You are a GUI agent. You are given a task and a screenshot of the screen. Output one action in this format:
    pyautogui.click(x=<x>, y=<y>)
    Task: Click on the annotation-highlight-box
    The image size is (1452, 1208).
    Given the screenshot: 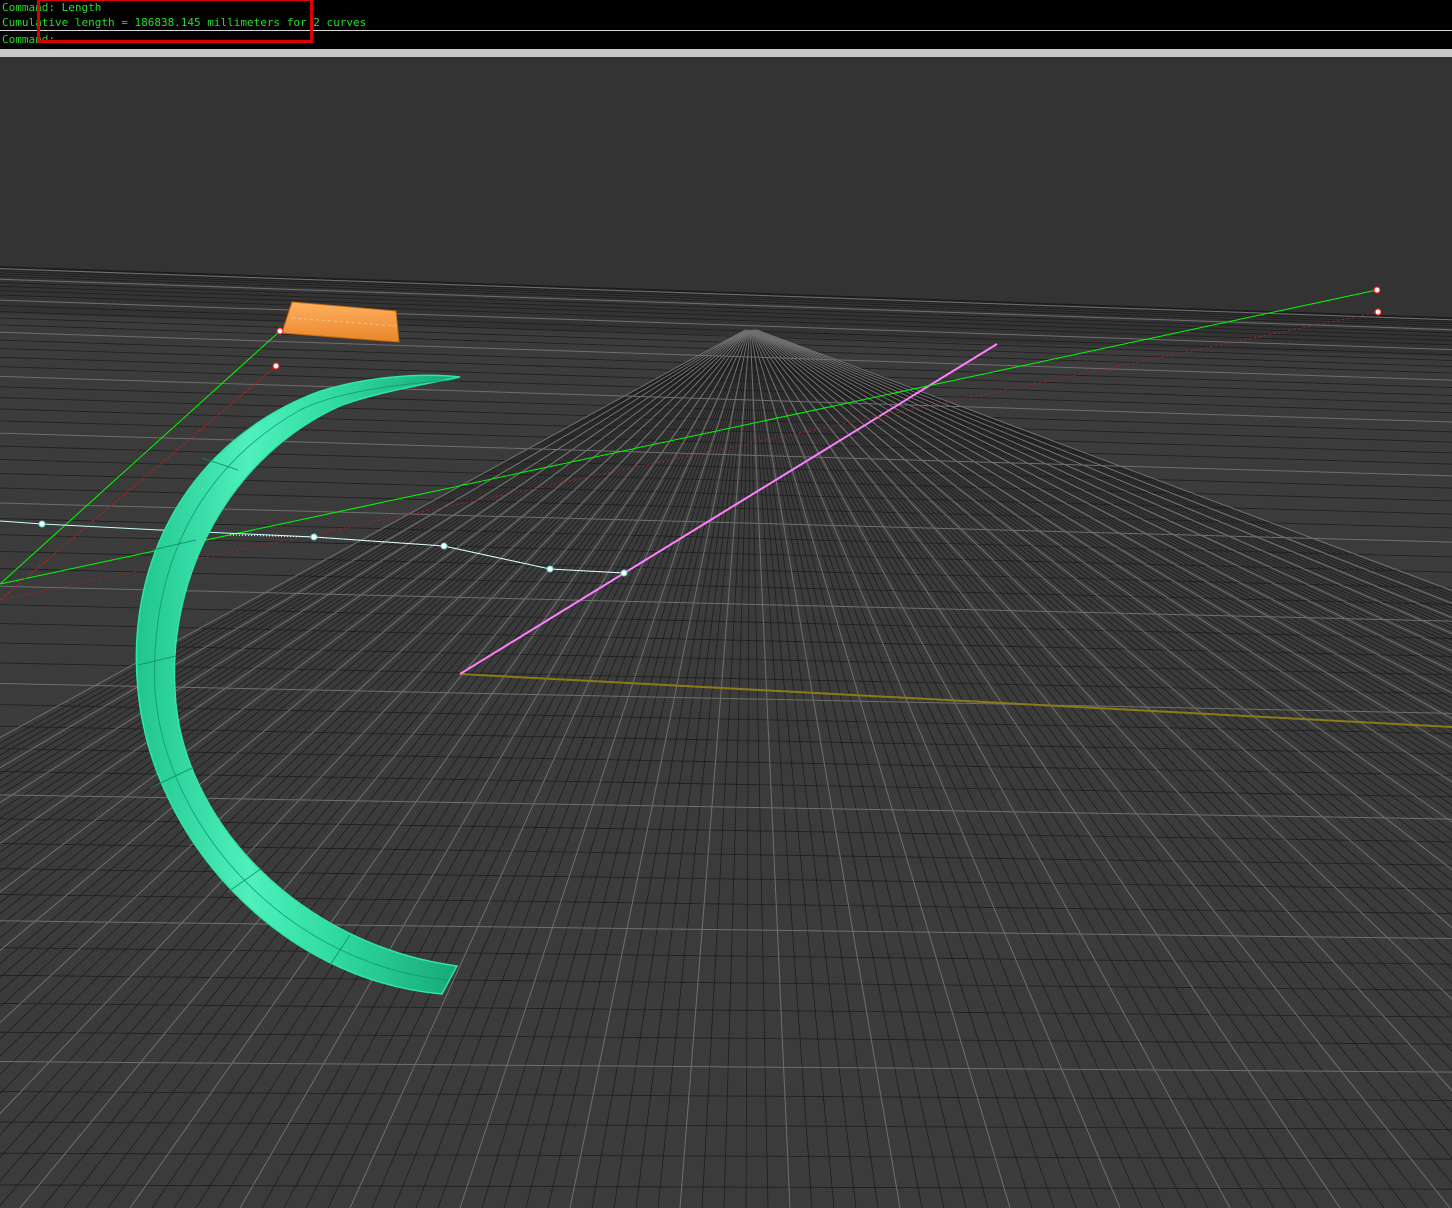 What is the action you would take?
    pyautogui.click(x=175, y=21)
    